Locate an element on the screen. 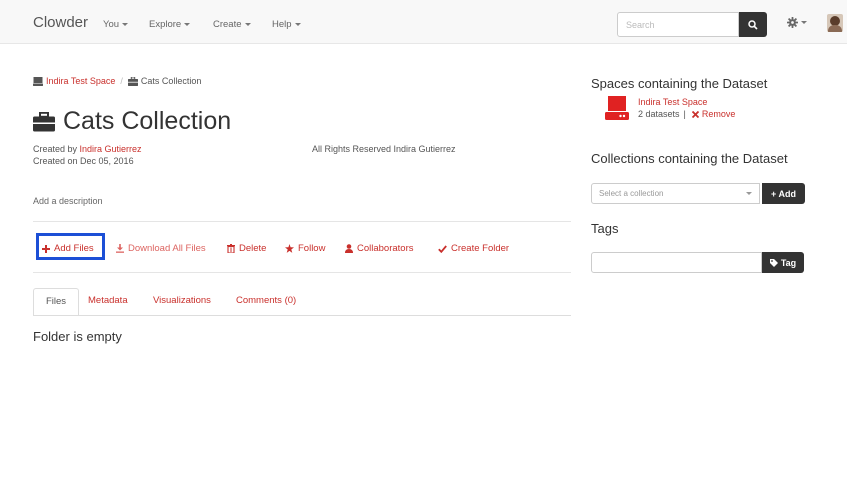 The height and width of the screenshot is (504, 847). add-files-button: Add Files is located at coordinates (68, 248).